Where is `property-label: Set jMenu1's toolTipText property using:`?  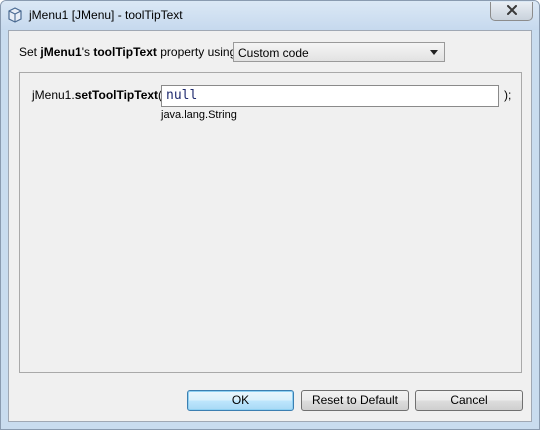 property-label: Set jMenu1's toolTipText property using: is located at coordinates (129, 52).